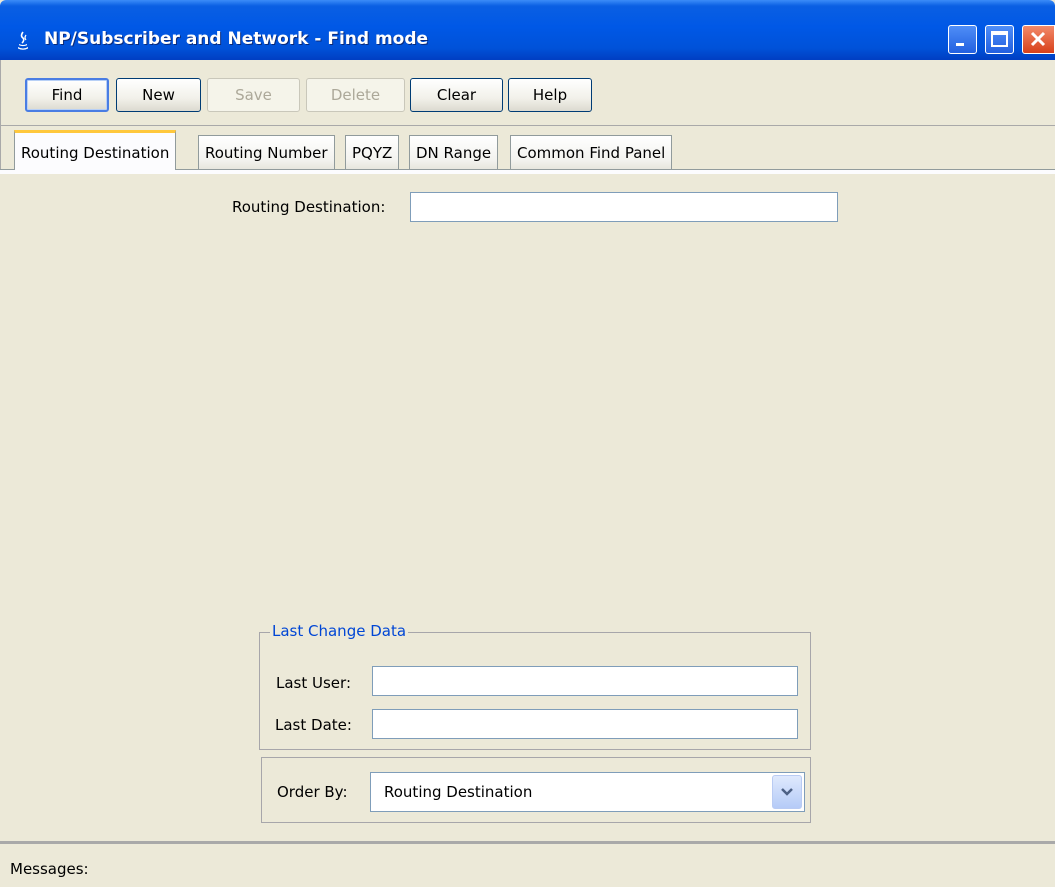 The width and height of the screenshot is (1055, 887). I want to click on last-date-input, so click(585, 724).